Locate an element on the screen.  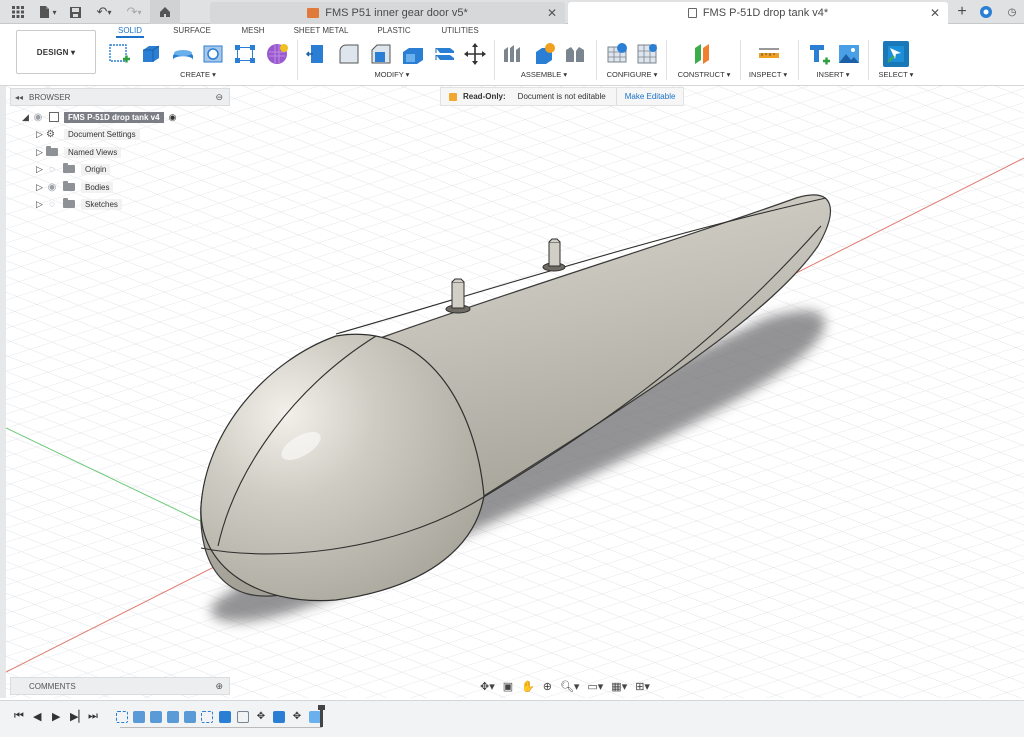
browser-item-document-settings: ▷ ⚙ Document Settings is located at coordinates (88, 134).